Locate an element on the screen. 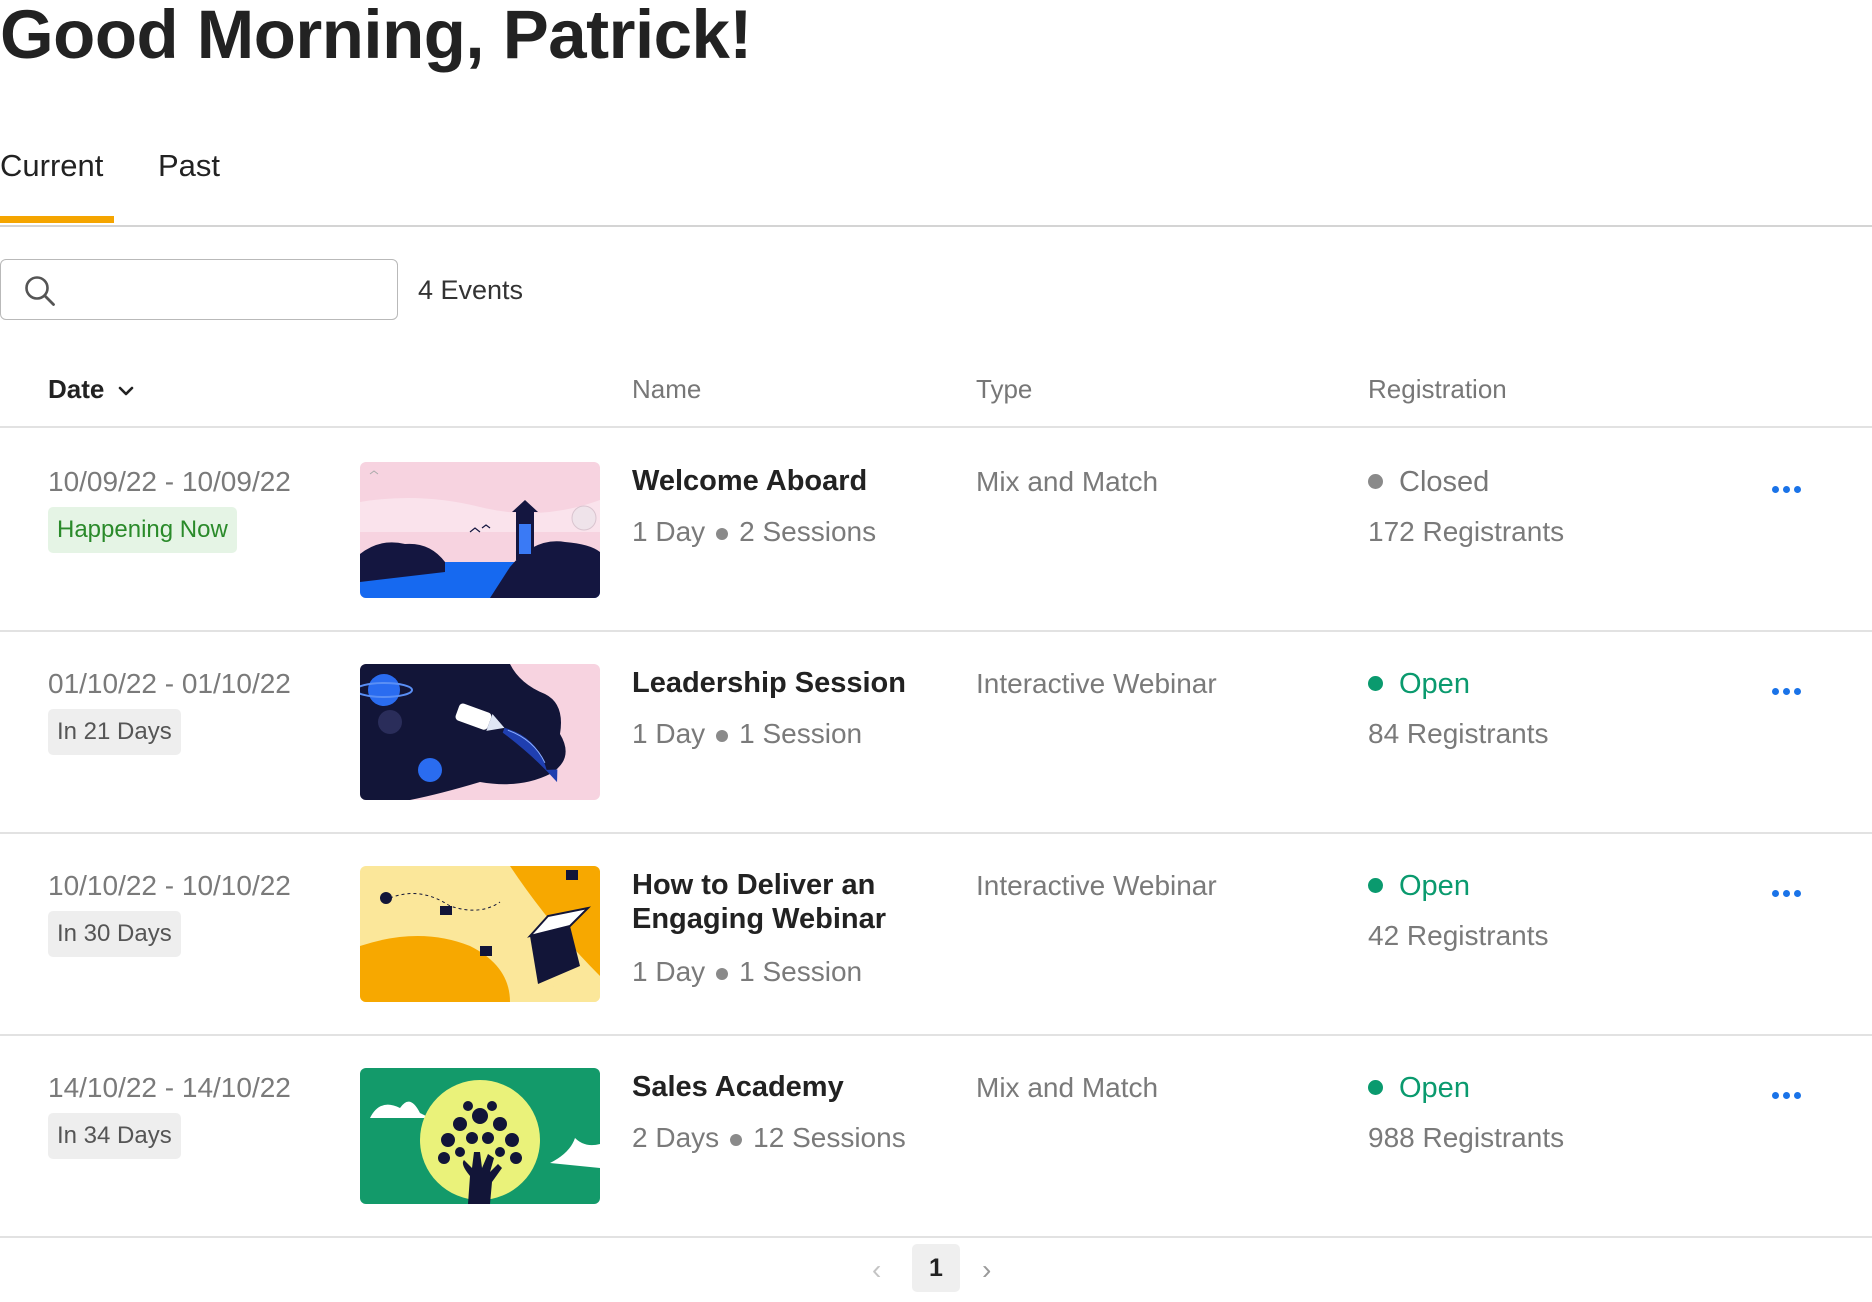 The image size is (1872, 1302). column-header-date-label: Date is located at coordinates (76, 389).